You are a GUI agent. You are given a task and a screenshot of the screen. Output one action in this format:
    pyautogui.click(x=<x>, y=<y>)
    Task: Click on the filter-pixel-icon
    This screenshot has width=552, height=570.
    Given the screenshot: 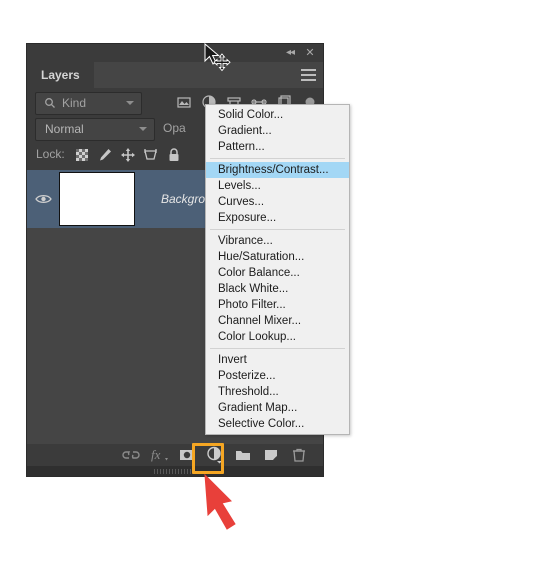 What is the action you would take?
    pyautogui.click(x=184, y=102)
    